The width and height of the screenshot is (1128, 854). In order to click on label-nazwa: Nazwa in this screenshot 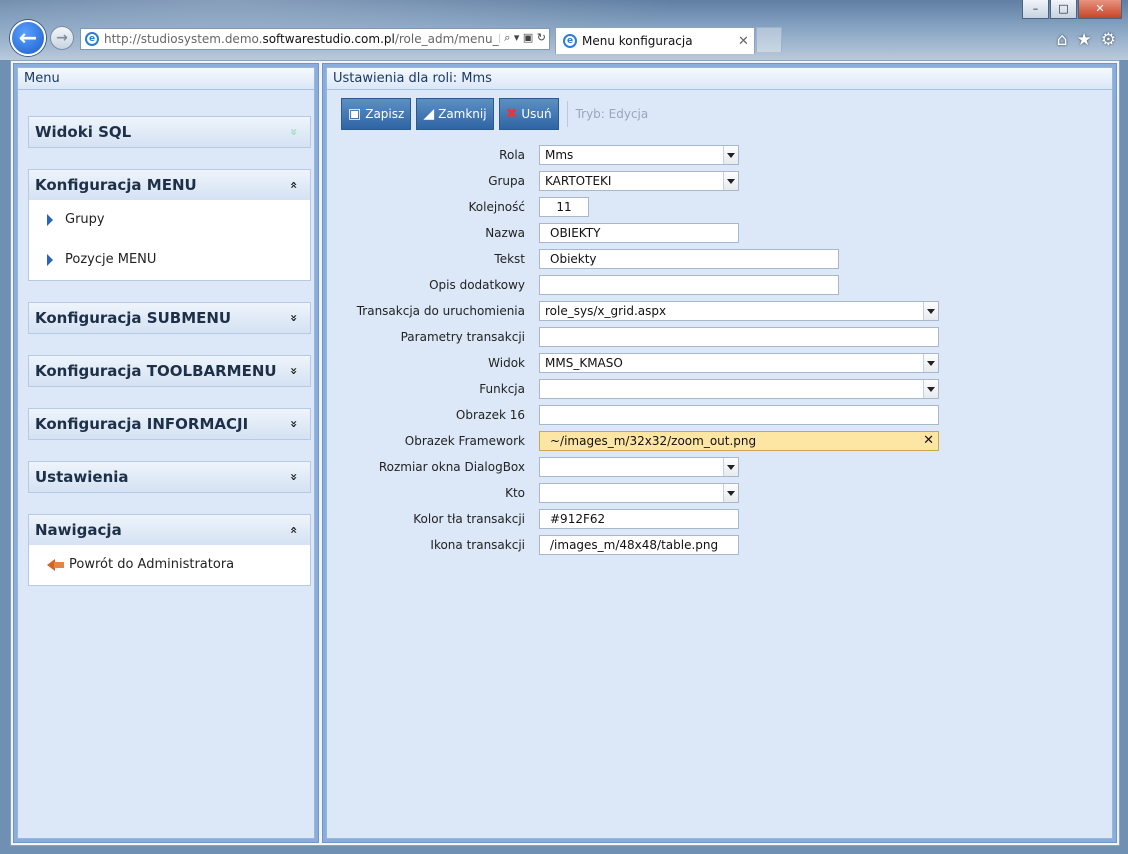, I will do `click(505, 233)`.